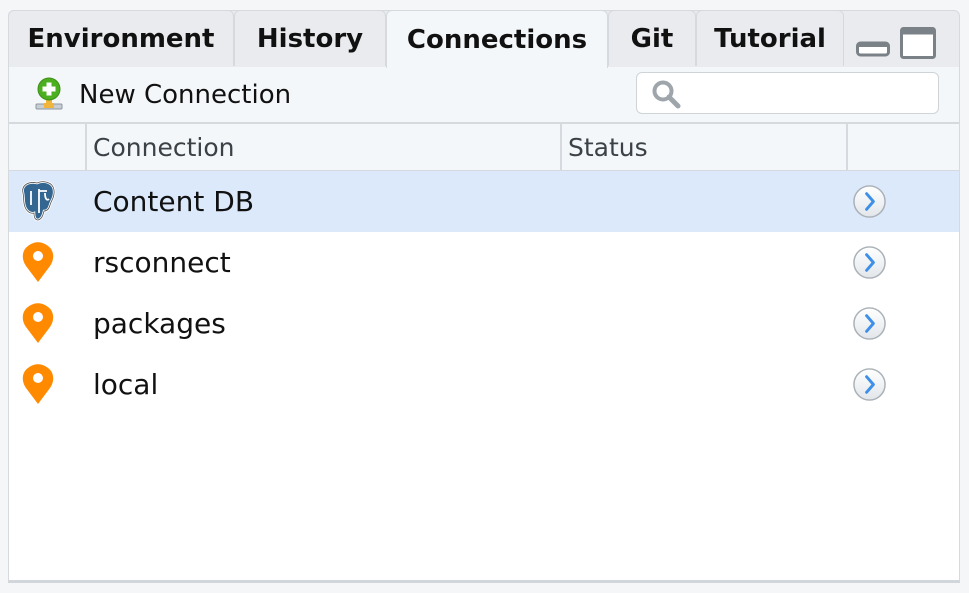  I want to click on minimize-pane-icon, so click(873, 49).